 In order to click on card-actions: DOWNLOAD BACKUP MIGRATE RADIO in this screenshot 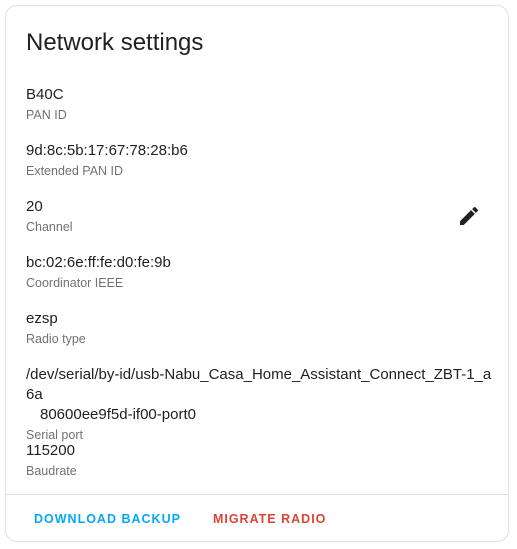, I will do `click(180, 519)`.